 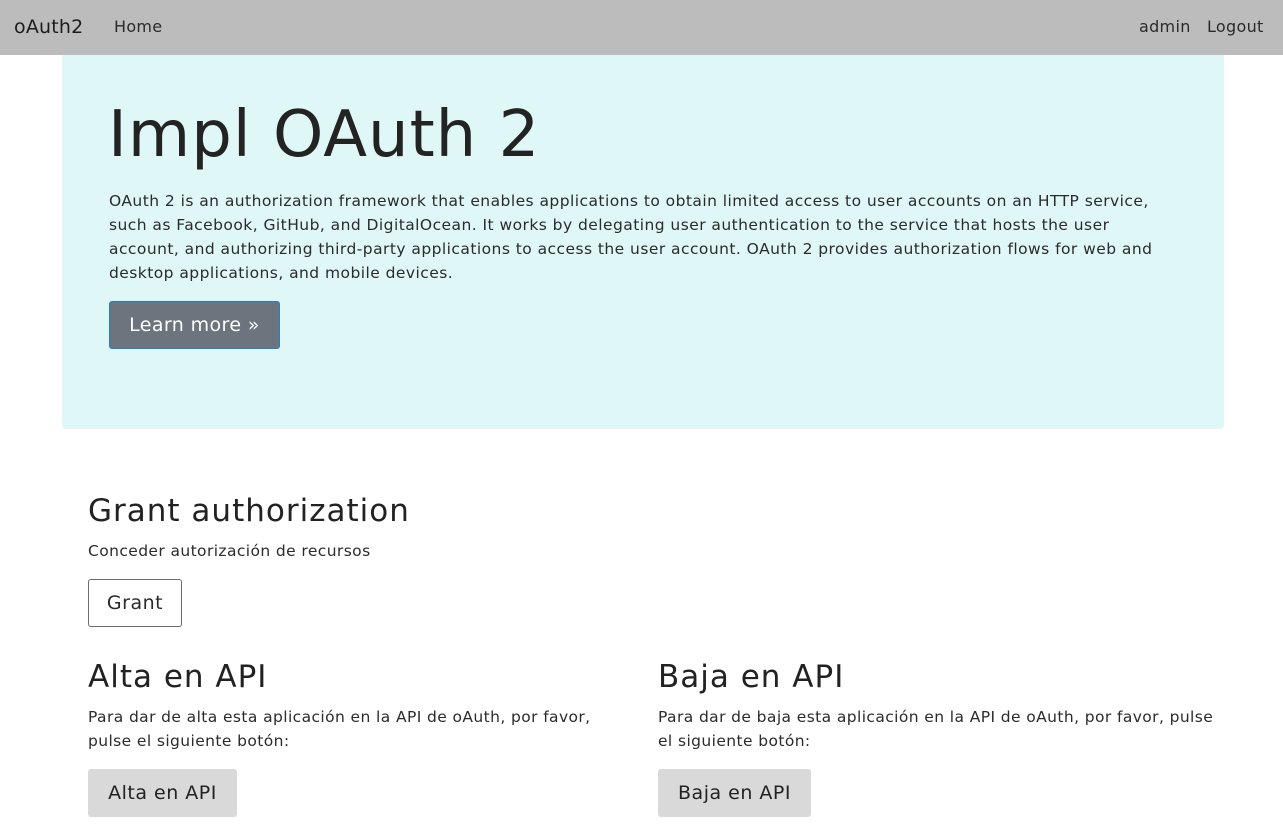 What do you see at coordinates (178, 677) in the screenshot?
I see `alta-section-title: Alta en API` at bounding box center [178, 677].